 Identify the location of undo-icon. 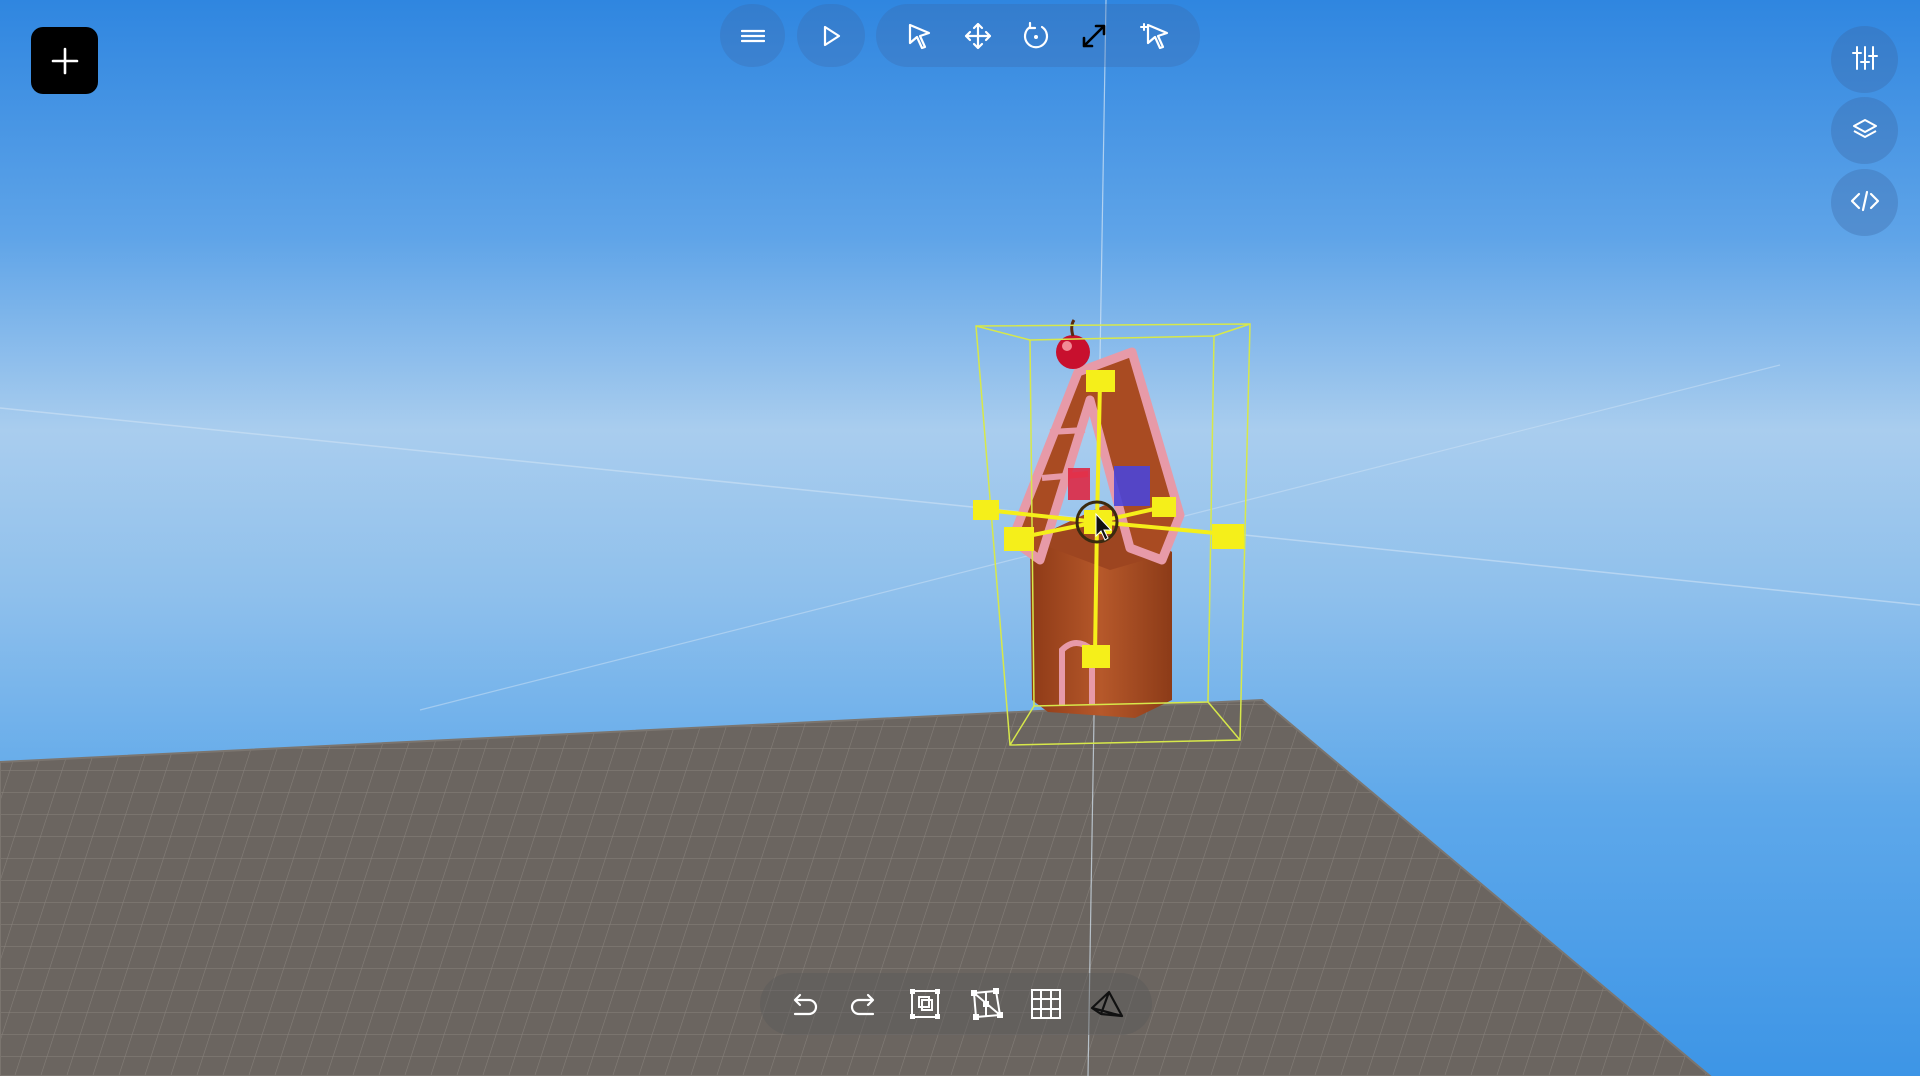
(804, 1004).